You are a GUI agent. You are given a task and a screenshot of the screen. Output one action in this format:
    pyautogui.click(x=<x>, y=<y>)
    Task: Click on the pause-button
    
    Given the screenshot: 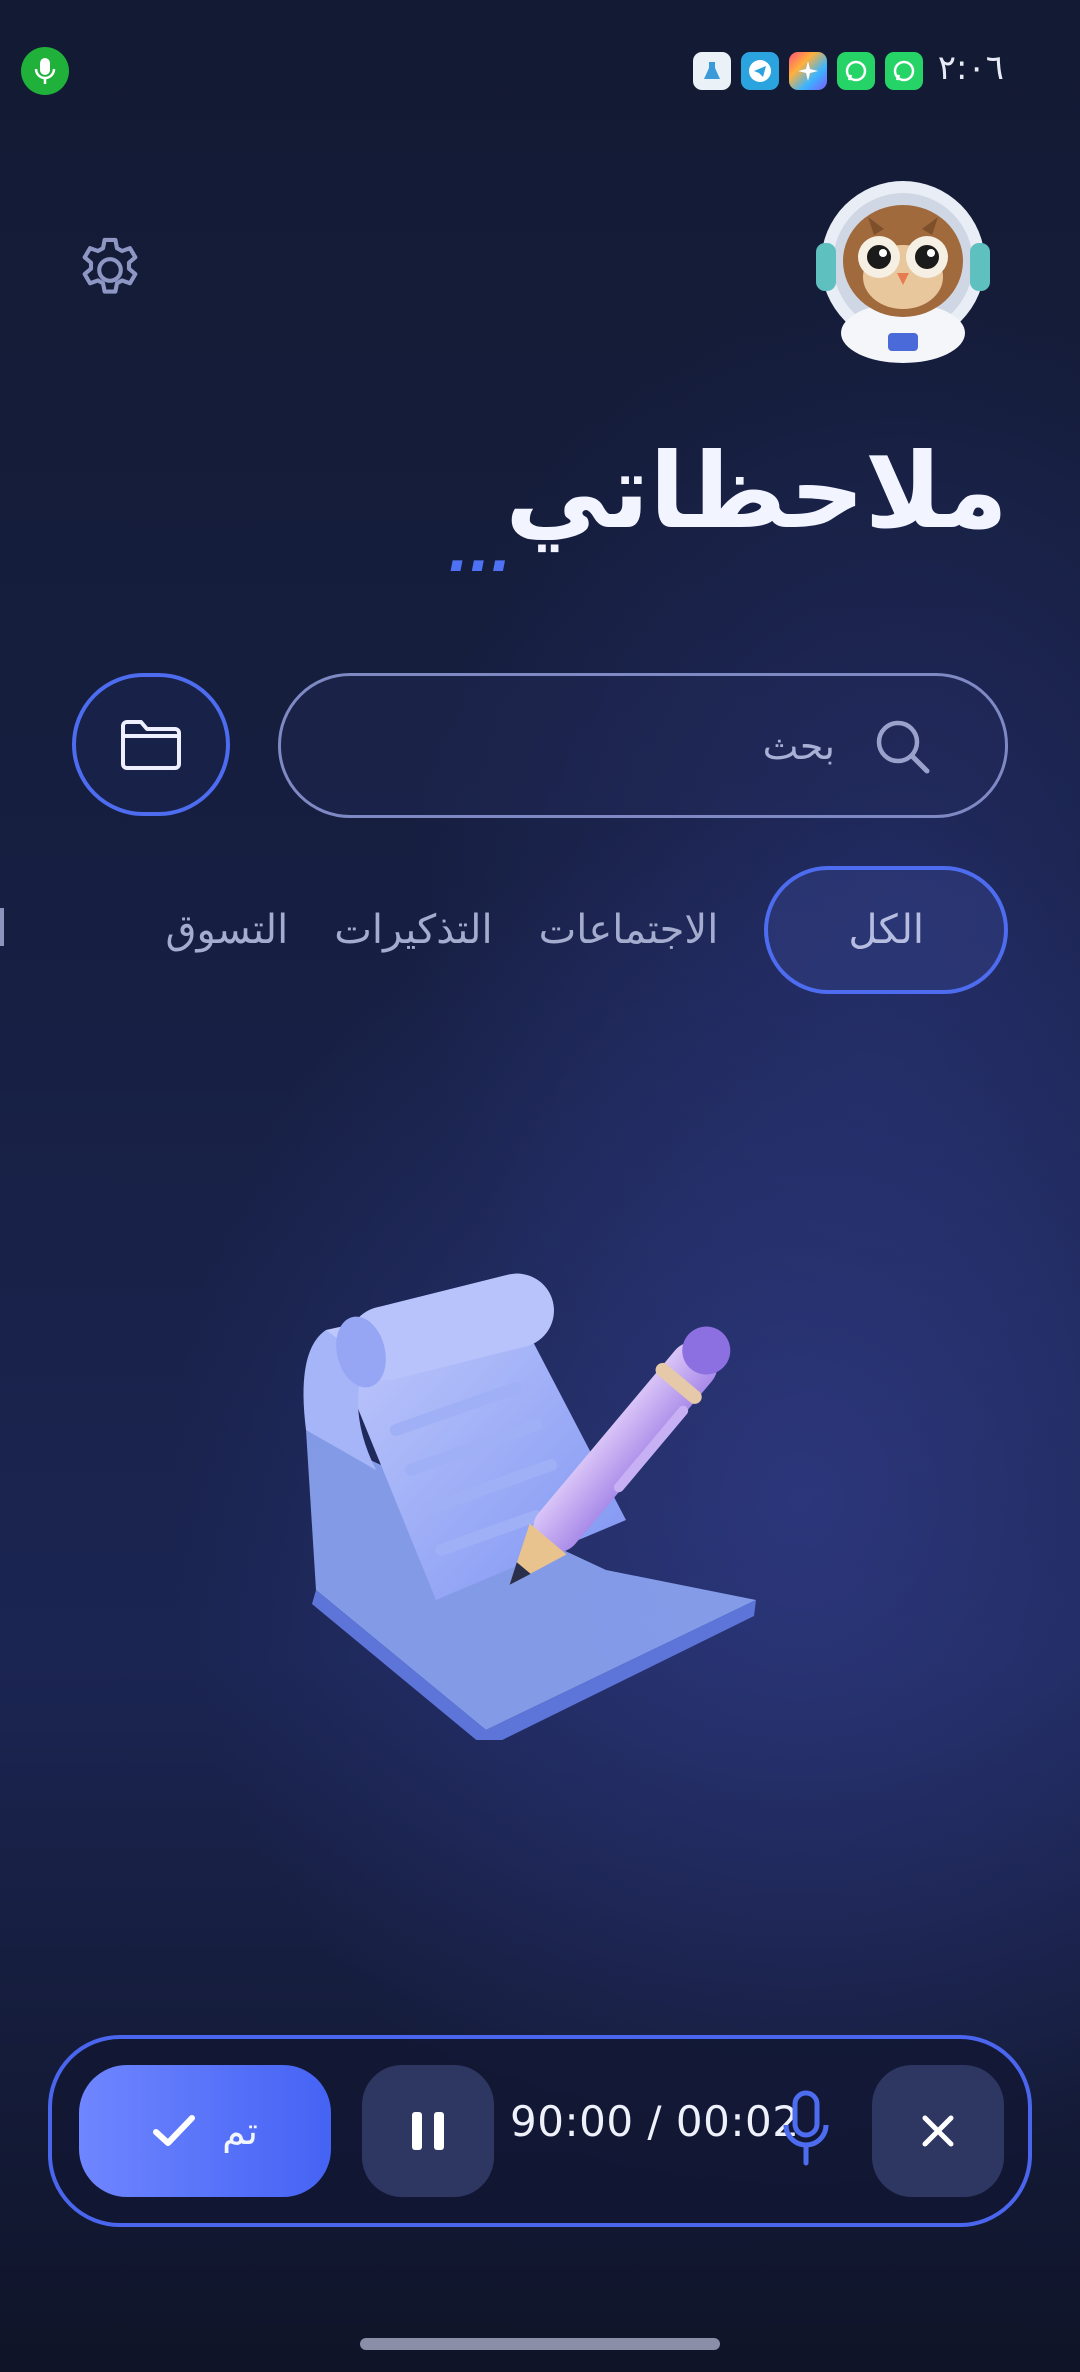 What is the action you would take?
    pyautogui.click(x=428, y=2131)
    